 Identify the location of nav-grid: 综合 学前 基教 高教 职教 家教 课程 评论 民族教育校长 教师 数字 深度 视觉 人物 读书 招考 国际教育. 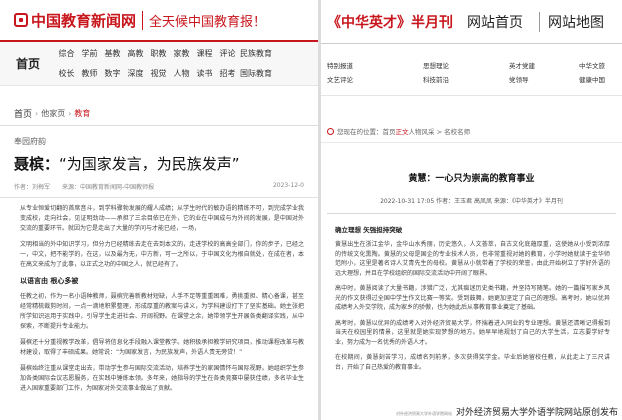
(181, 63).